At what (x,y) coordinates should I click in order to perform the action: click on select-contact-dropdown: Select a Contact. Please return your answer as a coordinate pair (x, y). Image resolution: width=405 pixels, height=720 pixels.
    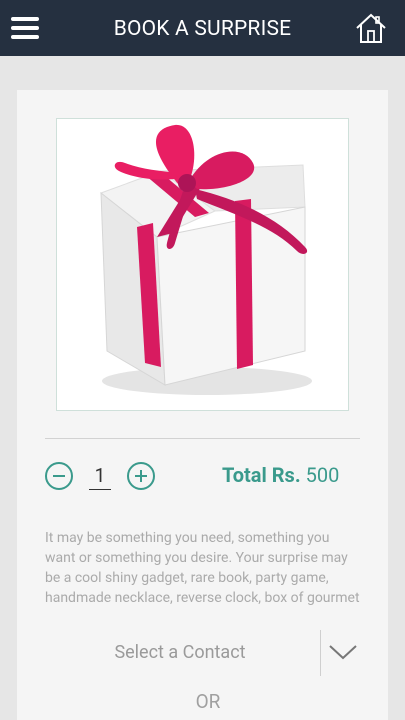
    Looking at the image, I should click on (206, 653).